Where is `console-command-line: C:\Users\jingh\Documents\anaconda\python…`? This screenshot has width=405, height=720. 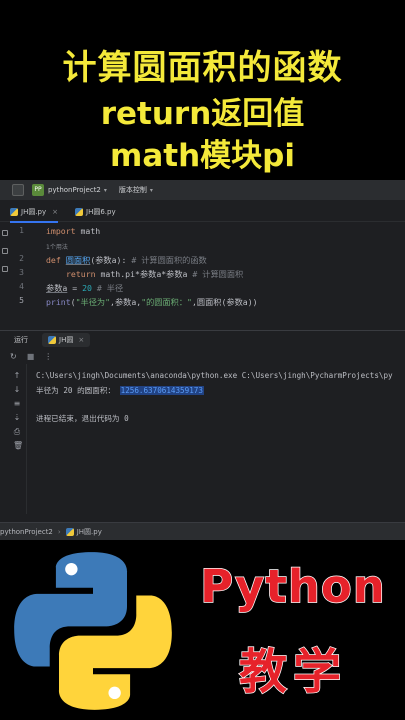 console-command-line: C:\Users\jingh\Documents\anaconda\python… is located at coordinates (214, 375).